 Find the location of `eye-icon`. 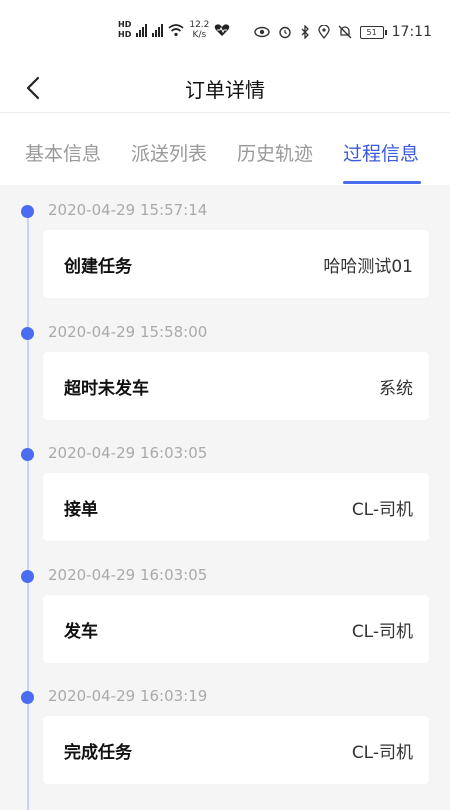

eye-icon is located at coordinates (261, 32).